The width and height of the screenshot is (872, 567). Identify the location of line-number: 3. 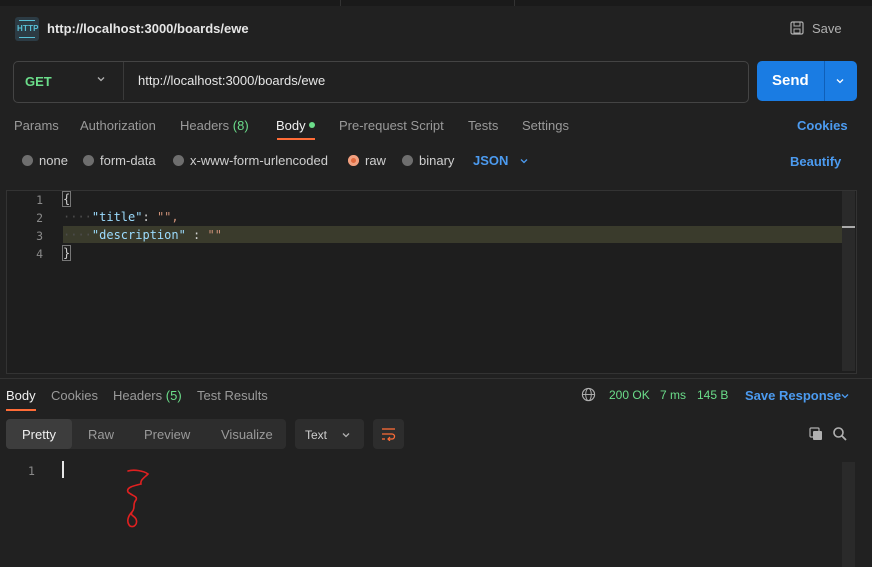
(39, 236).